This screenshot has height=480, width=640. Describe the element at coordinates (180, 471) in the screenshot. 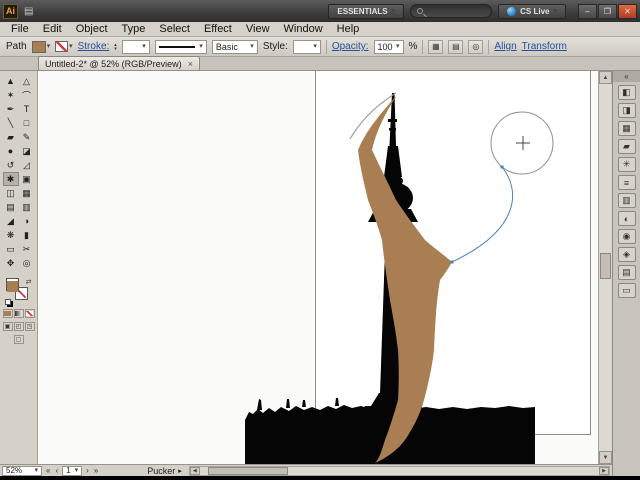

I see `status-popup-icon: ▸` at that location.